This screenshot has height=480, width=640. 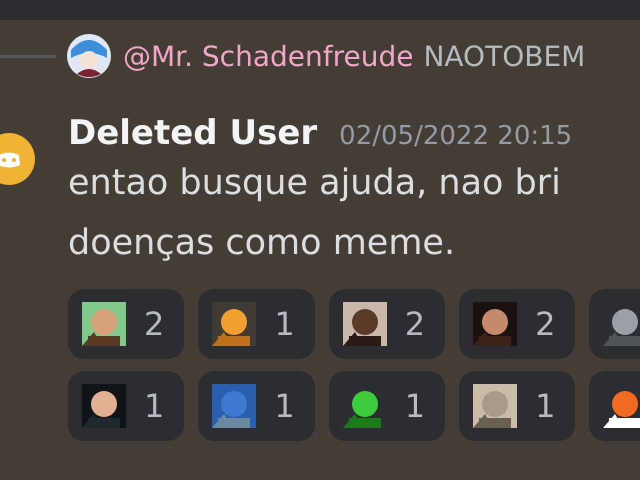 What do you see at coordinates (268, 56) in the screenshot?
I see `reply-username: @Mr. Schadenfreude` at bounding box center [268, 56].